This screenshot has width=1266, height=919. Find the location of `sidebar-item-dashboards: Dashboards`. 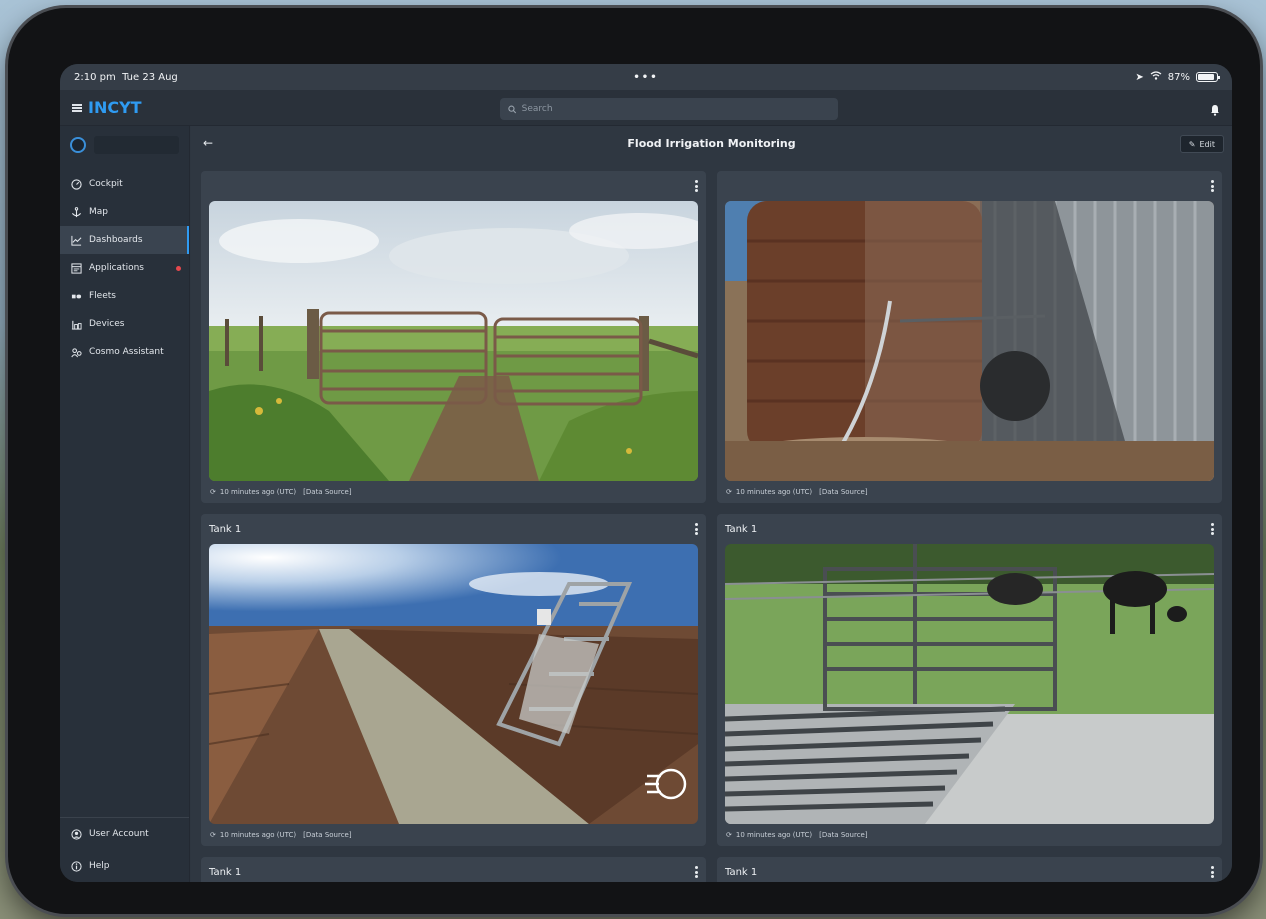

sidebar-item-dashboards: Dashboards is located at coordinates (124, 240).